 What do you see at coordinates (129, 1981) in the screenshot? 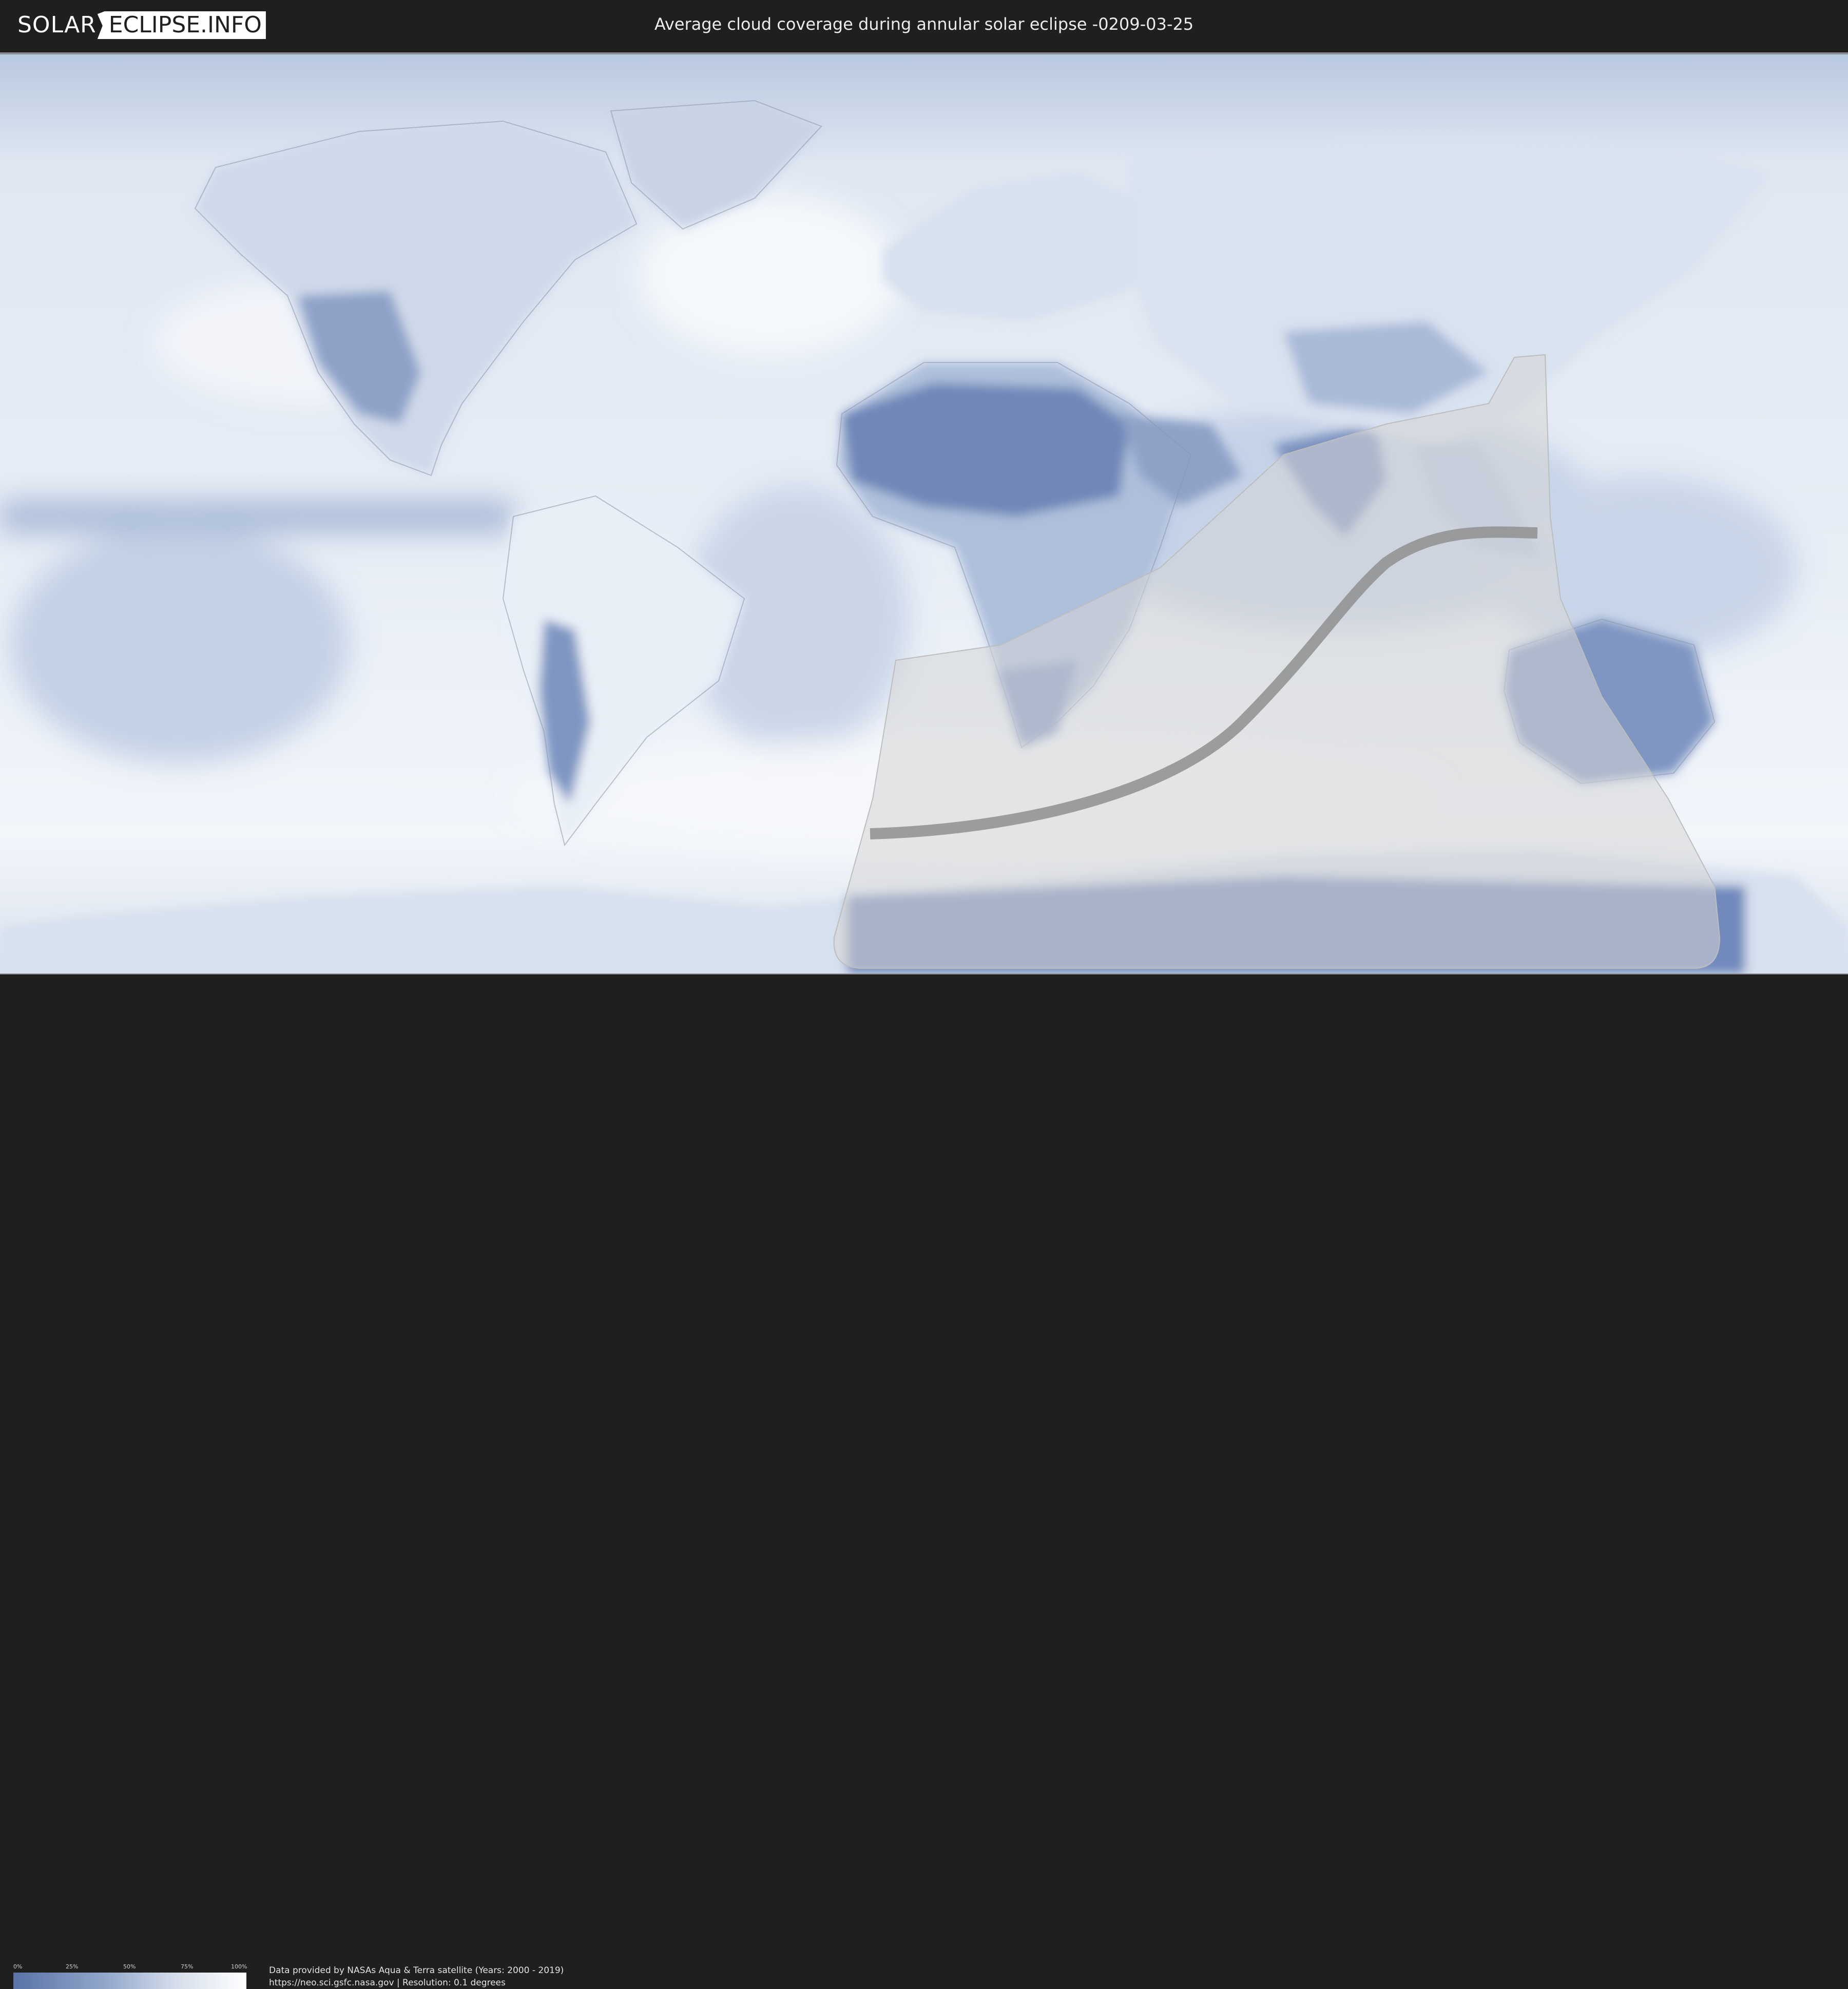
I see `cloud-coverage-legend-gradient` at bounding box center [129, 1981].